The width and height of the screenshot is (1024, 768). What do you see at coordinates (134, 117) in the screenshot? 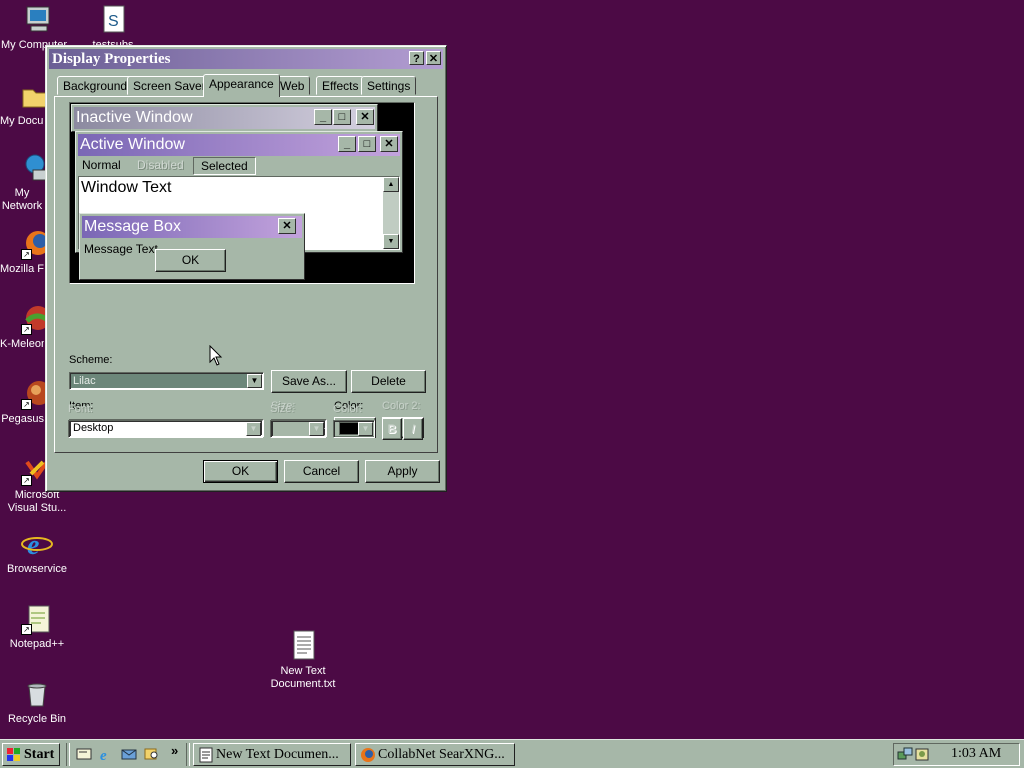
I see `preview-inactive-title: Inactive Window` at bounding box center [134, 117].